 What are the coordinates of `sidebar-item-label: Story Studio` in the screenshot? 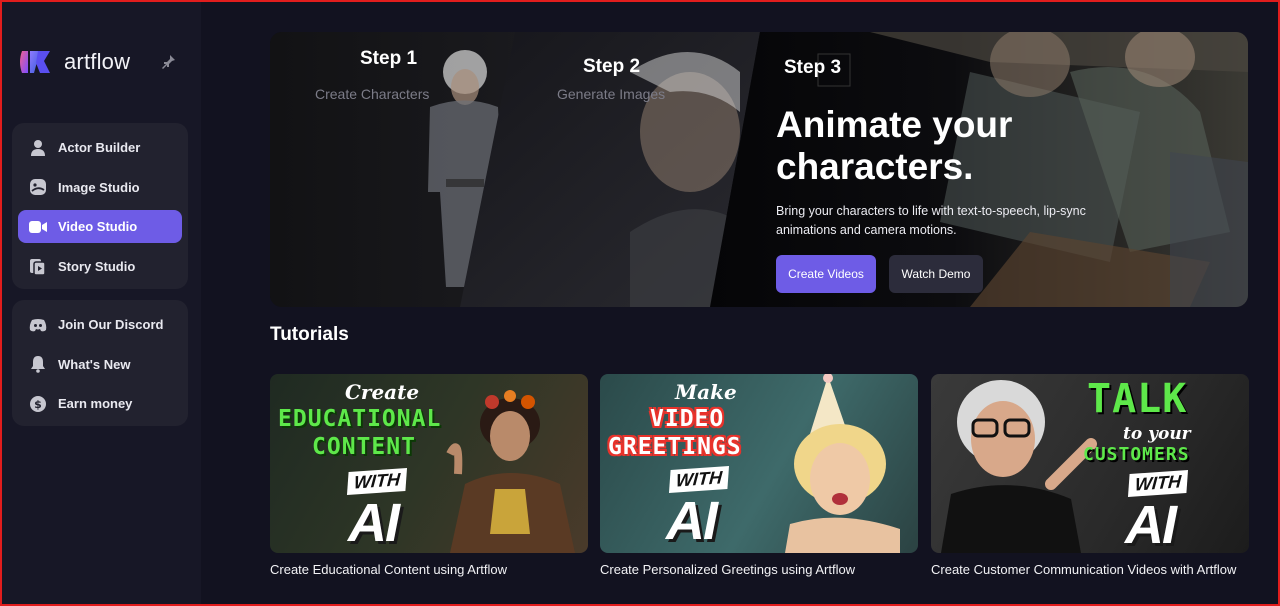 It's located at (97, 267).